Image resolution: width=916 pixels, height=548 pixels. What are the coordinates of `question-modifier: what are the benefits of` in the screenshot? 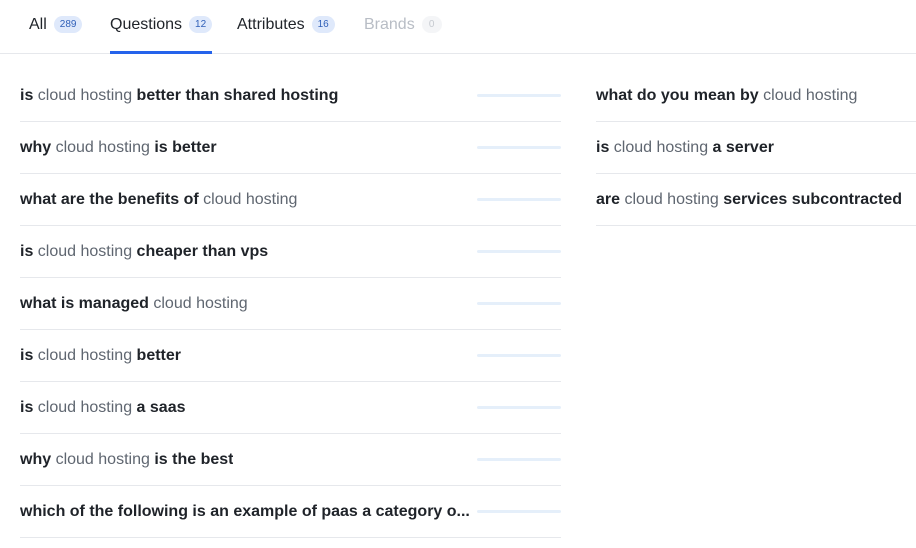 It's located at (109, 199).